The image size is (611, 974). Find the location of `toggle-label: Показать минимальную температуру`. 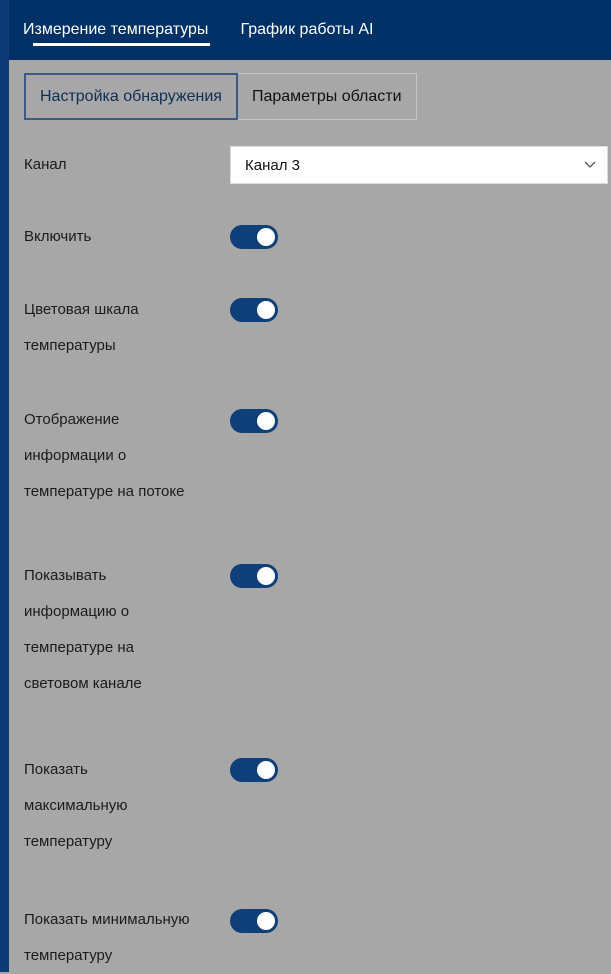

toggle-label: Показать минимальную температуру is located at coordinates (107, 937).